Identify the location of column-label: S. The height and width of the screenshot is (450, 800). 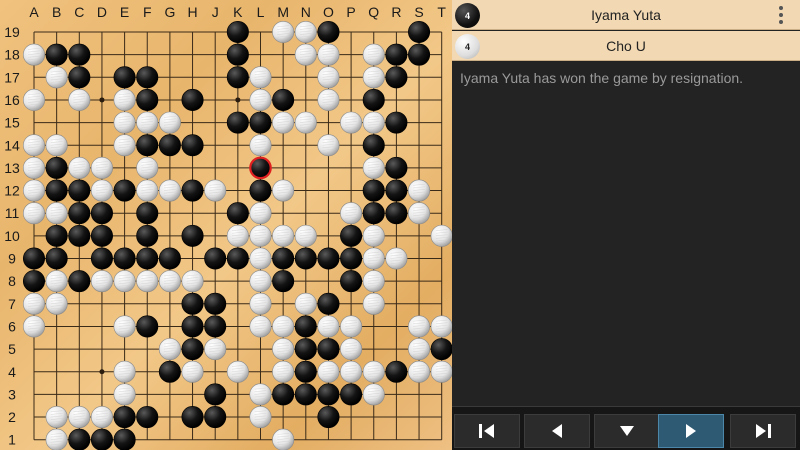
(418, 12).